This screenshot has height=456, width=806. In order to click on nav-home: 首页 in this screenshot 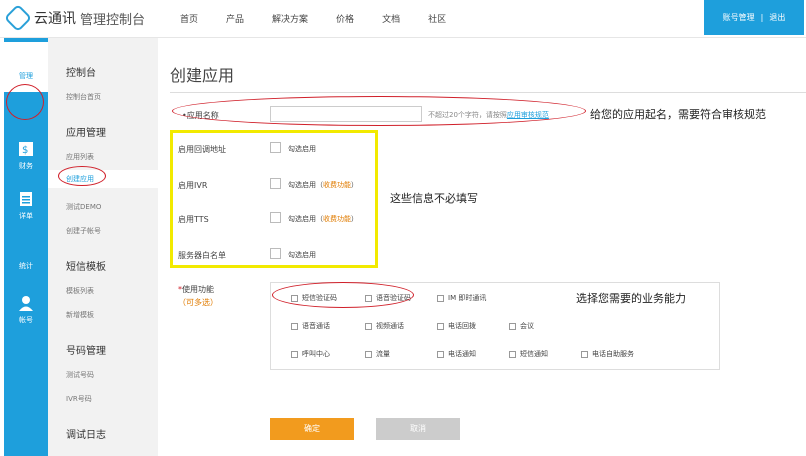, I will do `click(189, 18)`.